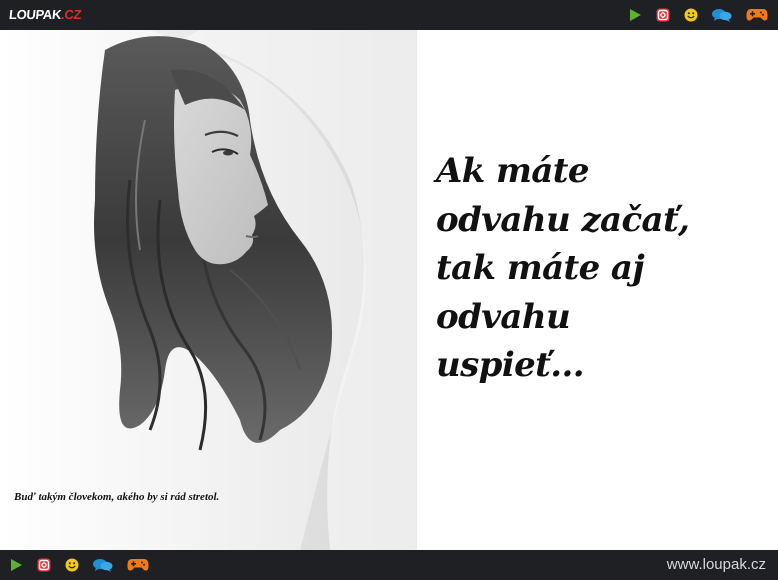 The image size is (778, 580). I want to click on quote-line: odvahu, so click(503, 316).